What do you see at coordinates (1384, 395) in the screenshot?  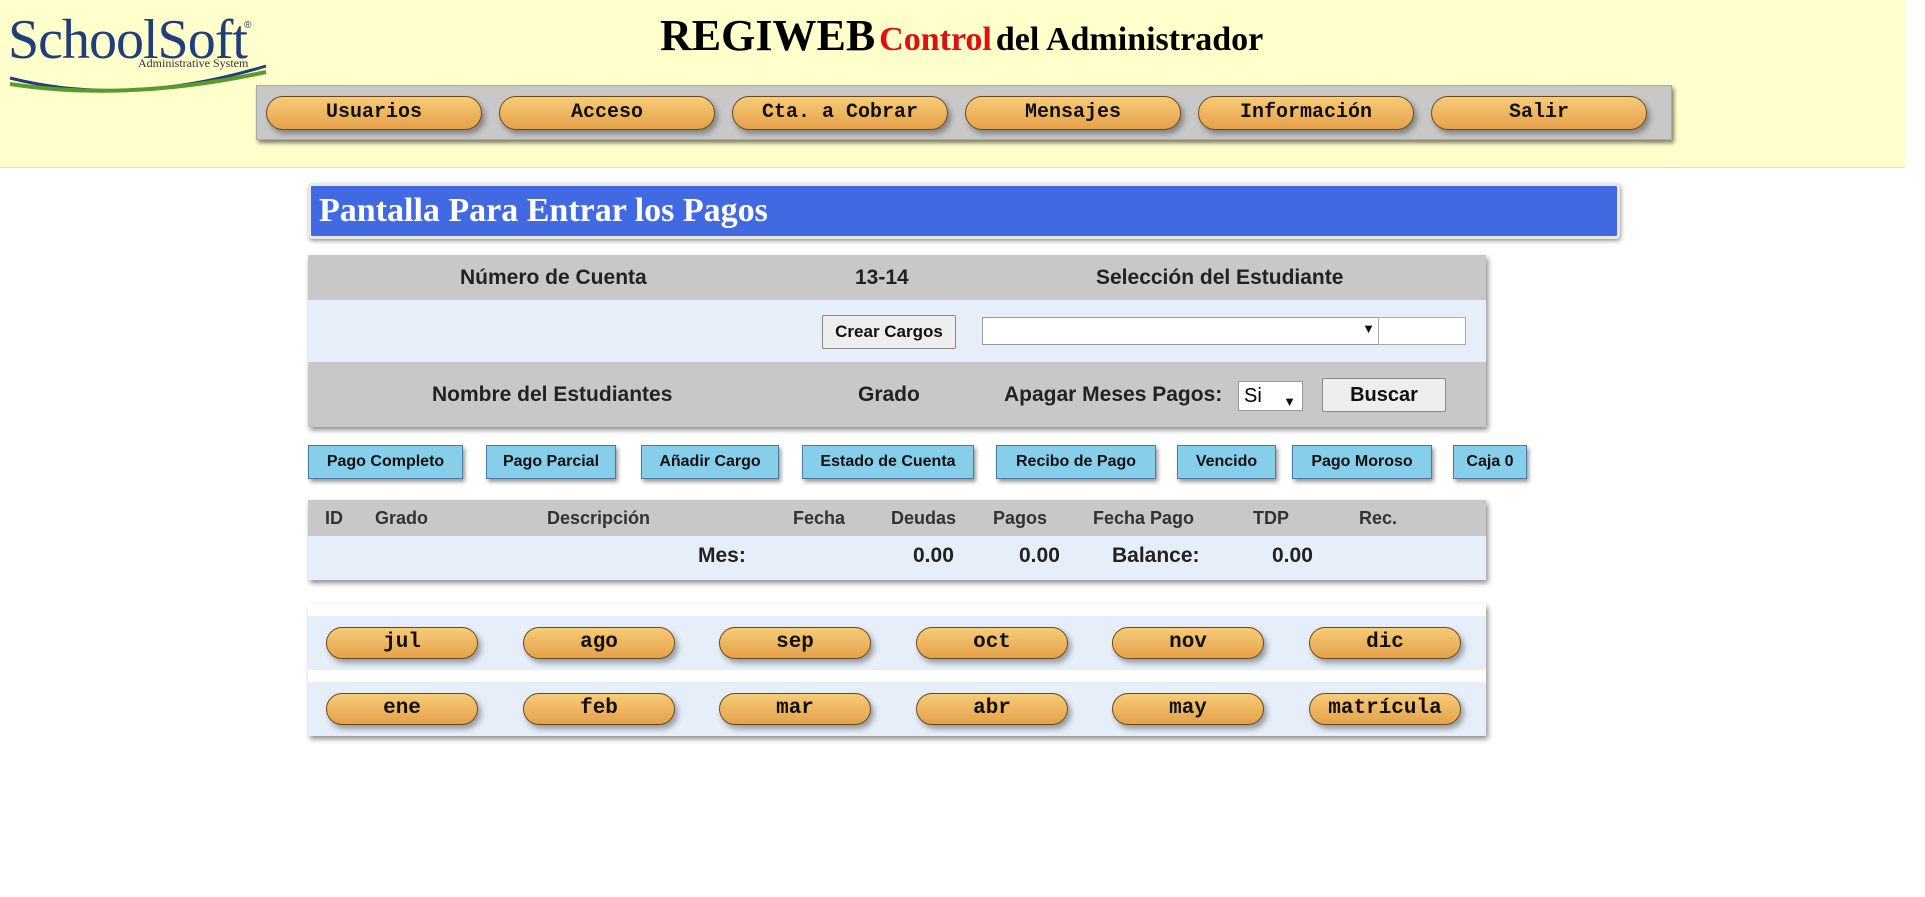 I see `search-button: Buscar` at bounding box center [1384, 395].